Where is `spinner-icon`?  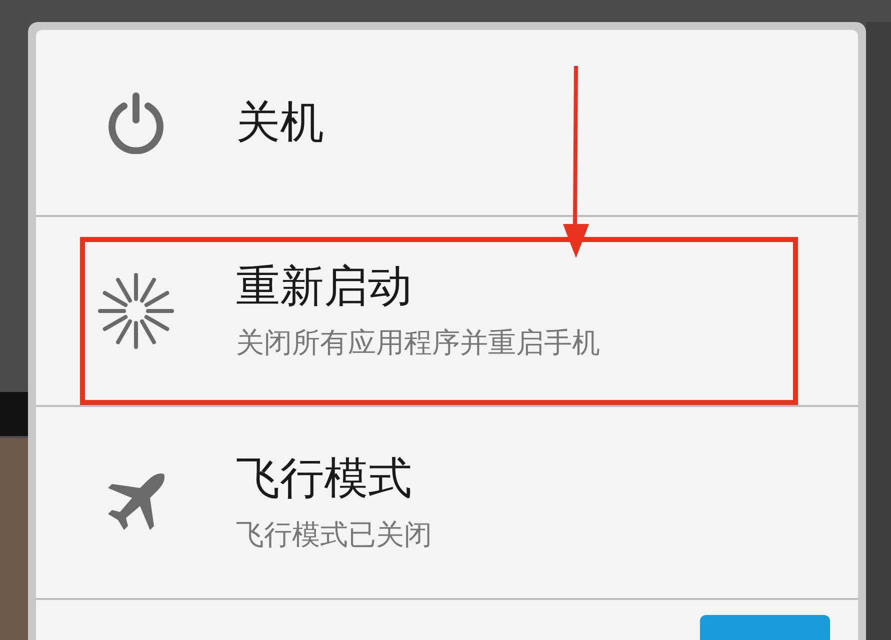 spinner-icon is located at coordinates (136, 311).